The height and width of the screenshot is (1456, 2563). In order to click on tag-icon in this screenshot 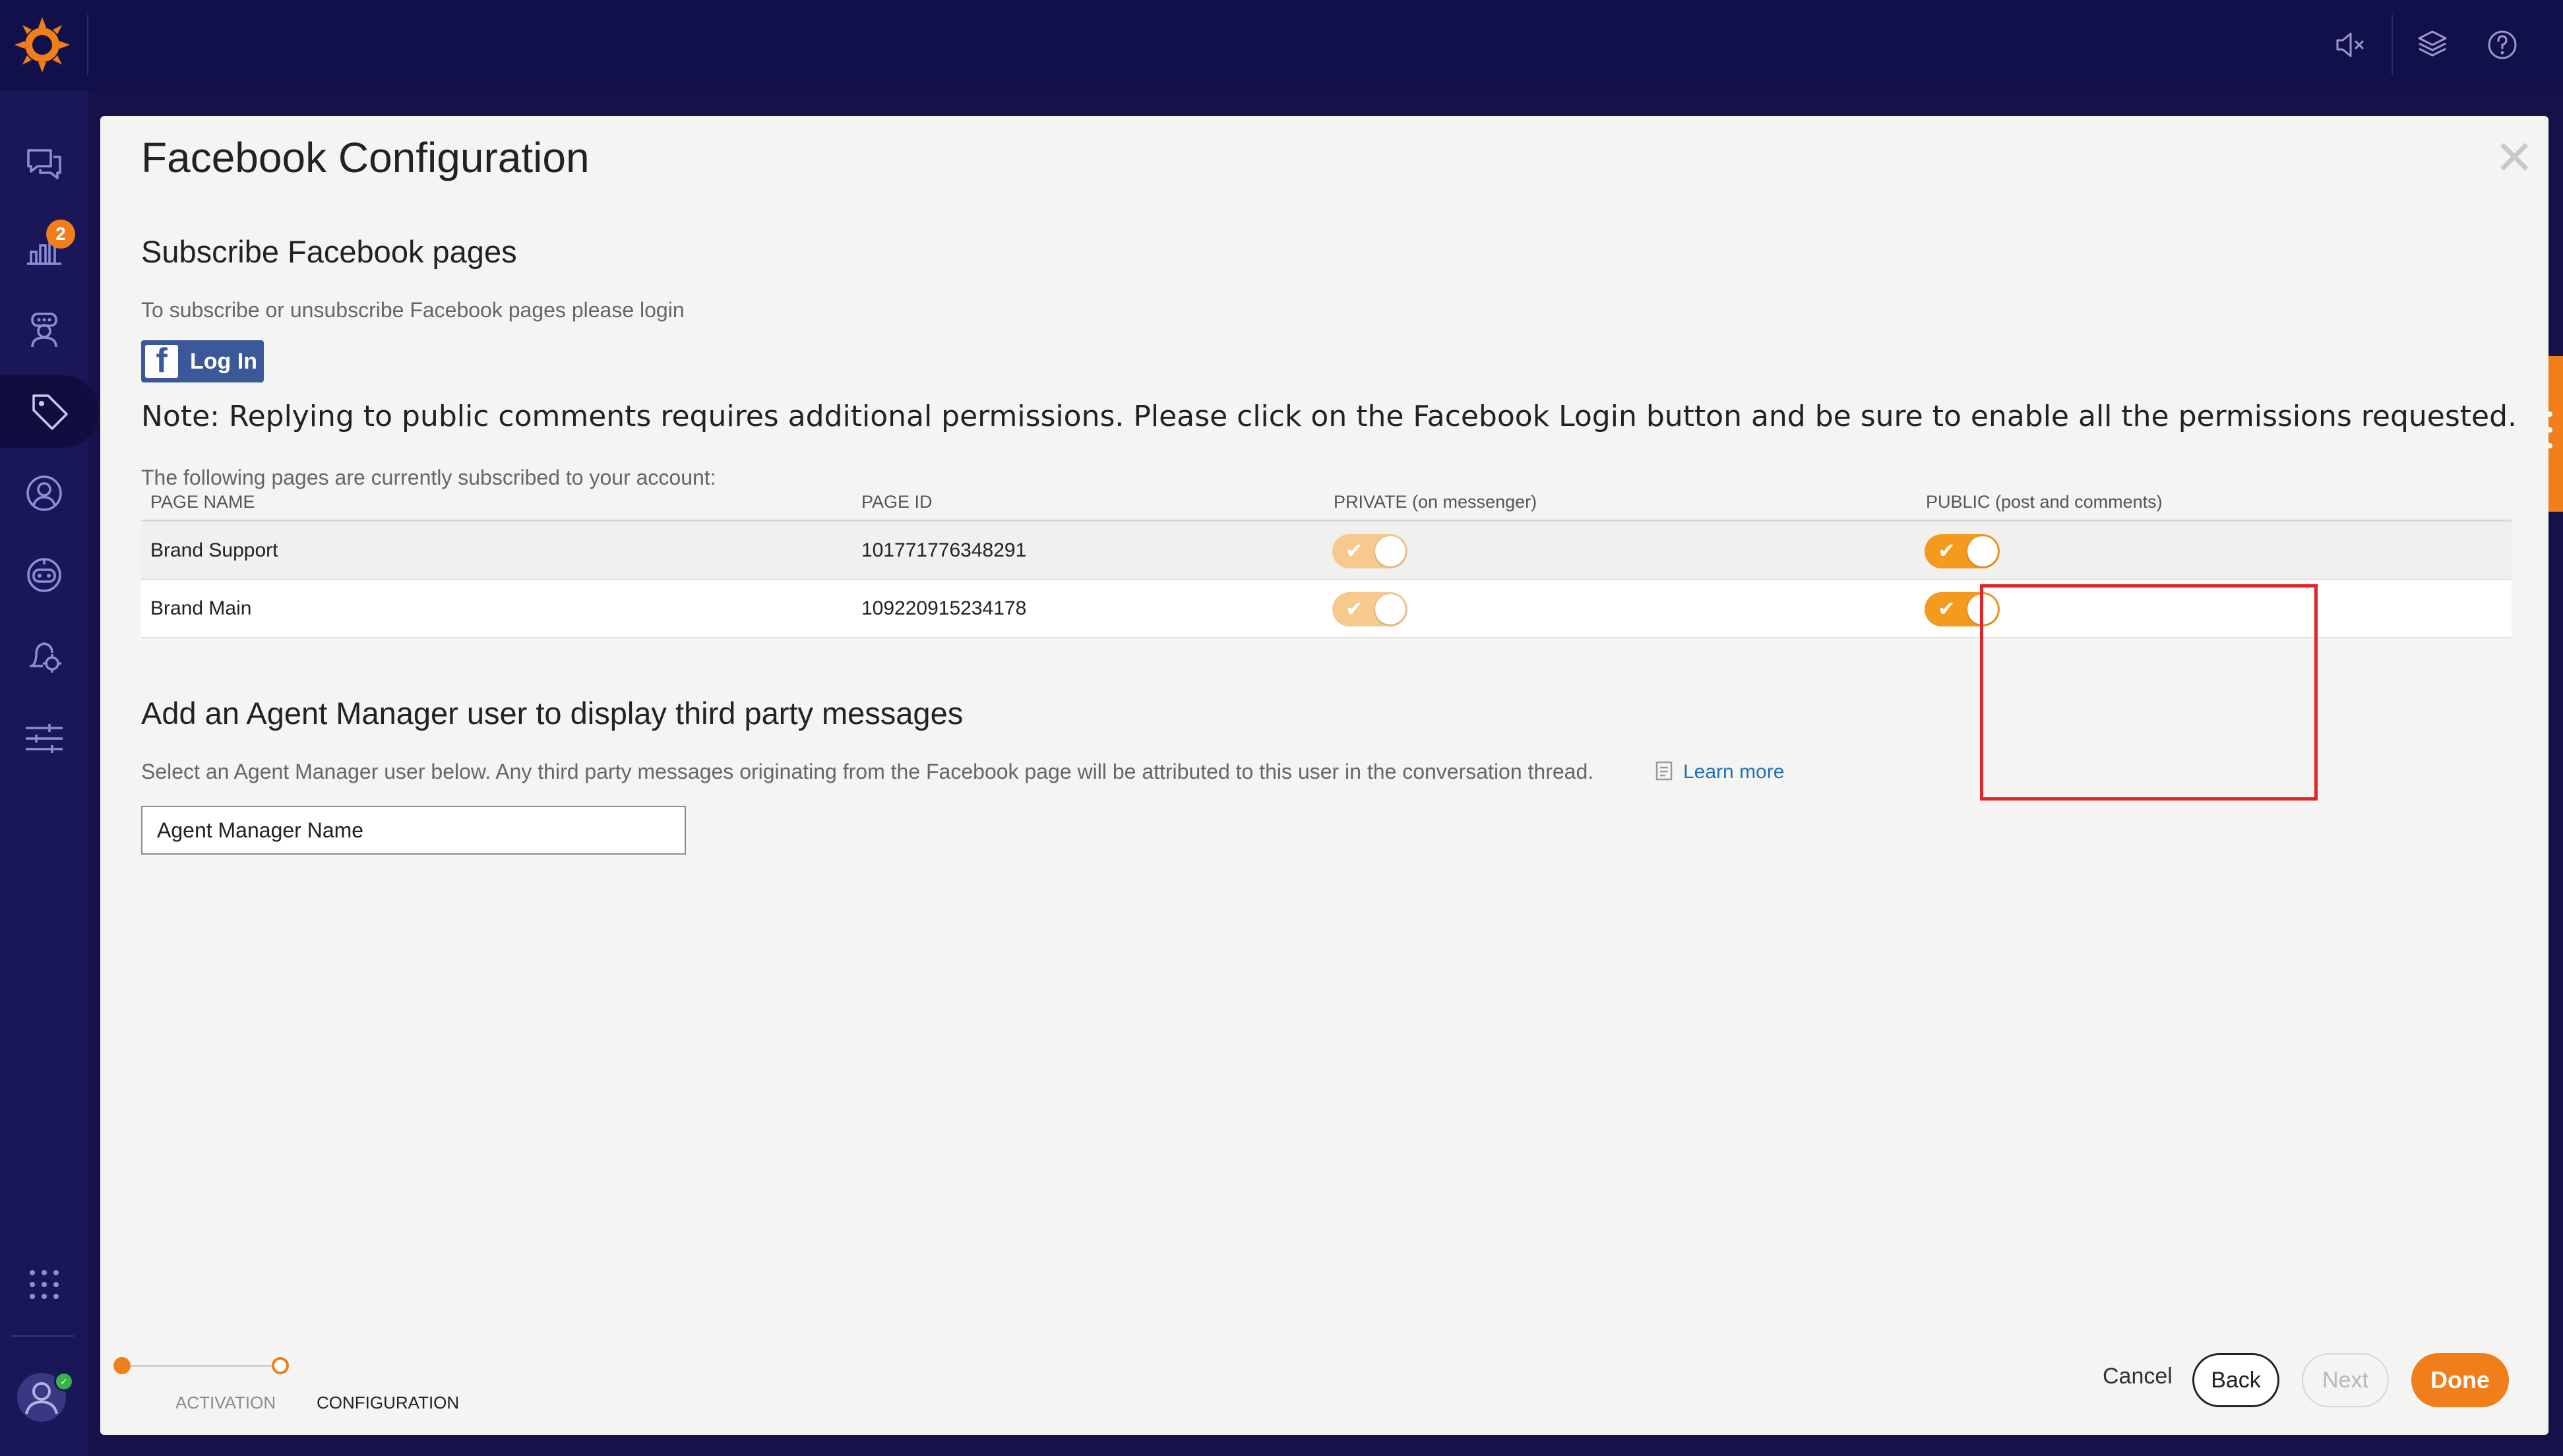, I will do `click(50, 412)`.